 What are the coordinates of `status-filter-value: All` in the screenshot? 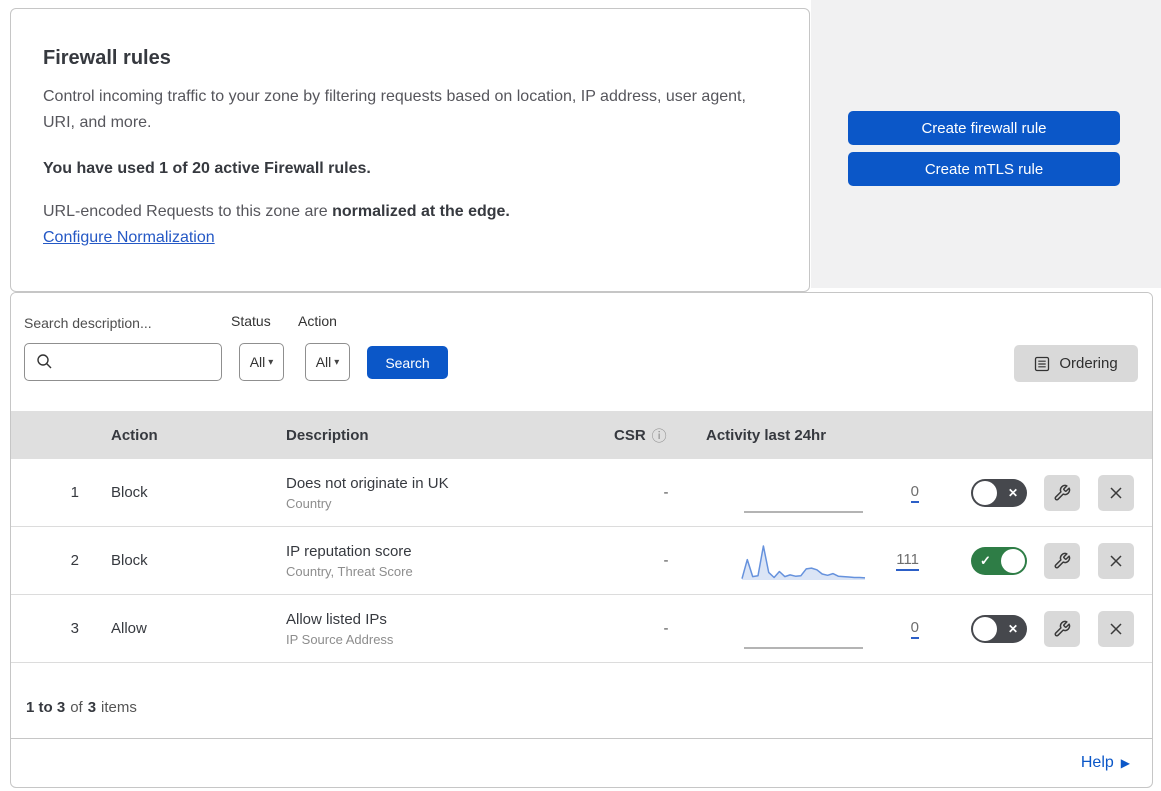 It's located at (257, 362).